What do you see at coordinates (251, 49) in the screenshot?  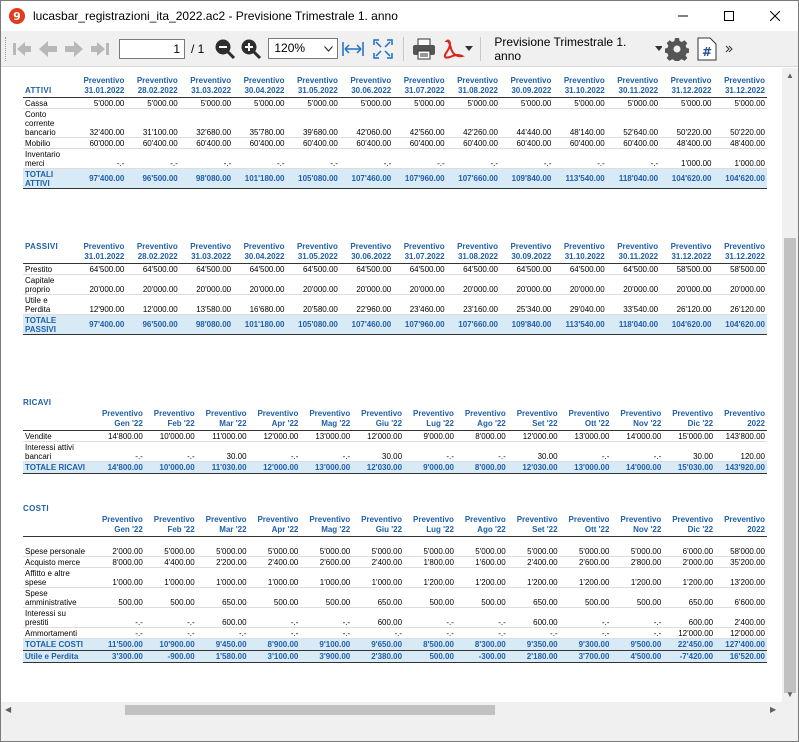 I see `zoom-in-button` at bounding box center [251, 49].